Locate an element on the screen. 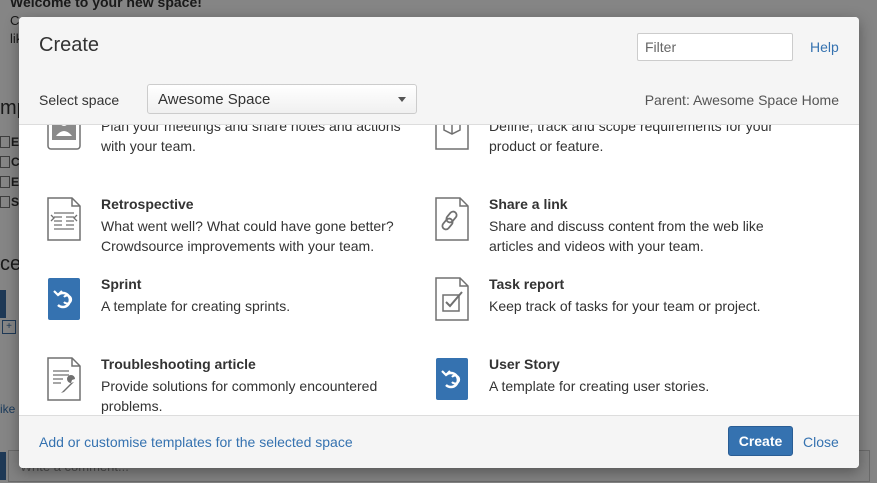 Image resolution: width=877 pixels, height=483 pixels. template-name: Share a link is located at coordinates (528, 204).